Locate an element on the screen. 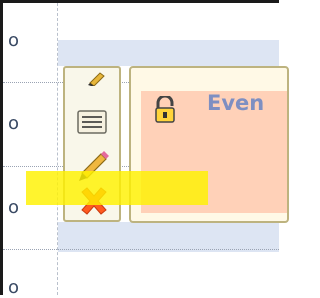  pencil-icon is located at coordinates (96, 79).